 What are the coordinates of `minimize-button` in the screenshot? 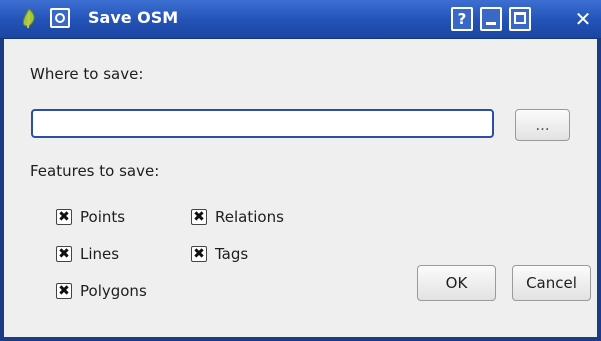 It's located at (491, 19).